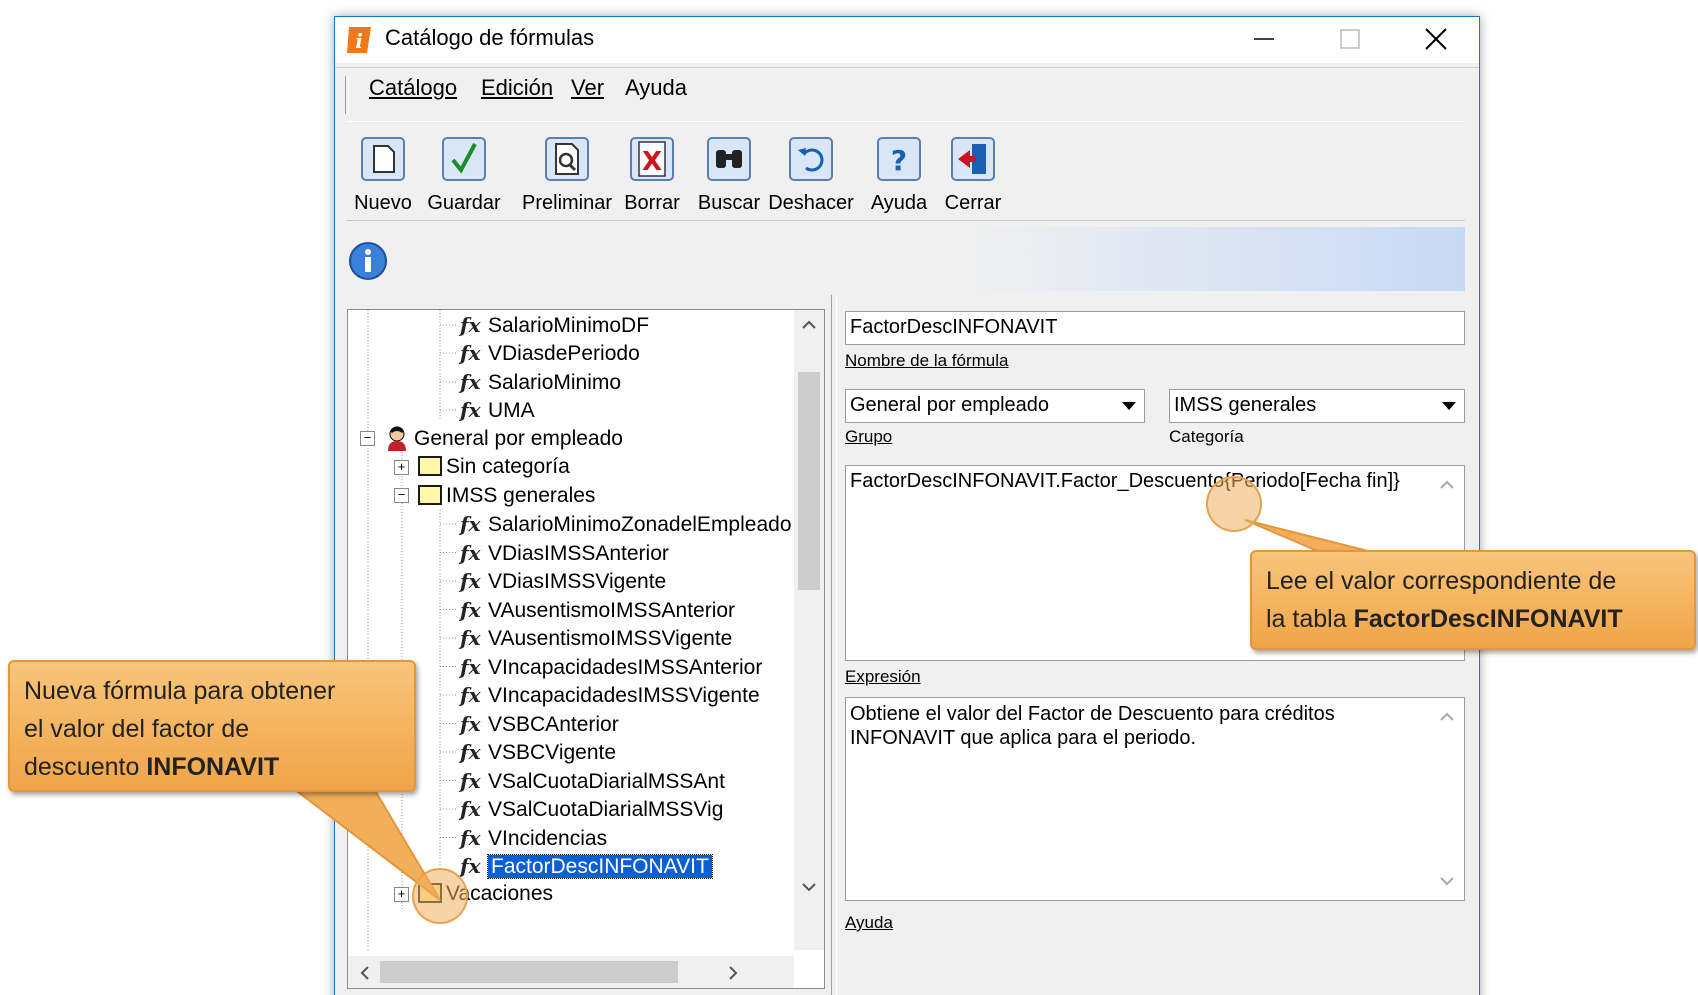 This screenshot has height=995, width=1698. What do you see at coordinates (440, 896) in the screenshot?
I see `highlight-circle-selected` at bounding box center [440, 896].